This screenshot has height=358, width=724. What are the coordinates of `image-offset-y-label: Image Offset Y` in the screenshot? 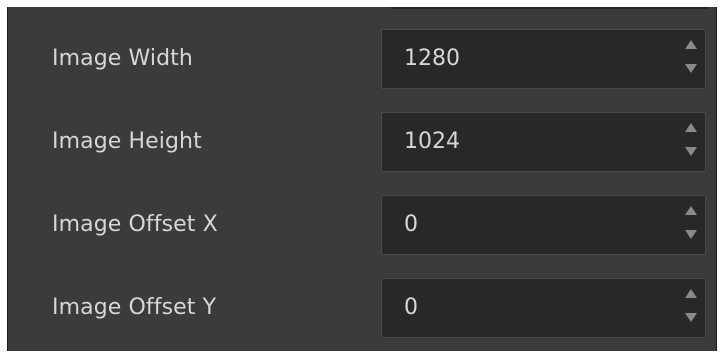 It's located at (134, 307).